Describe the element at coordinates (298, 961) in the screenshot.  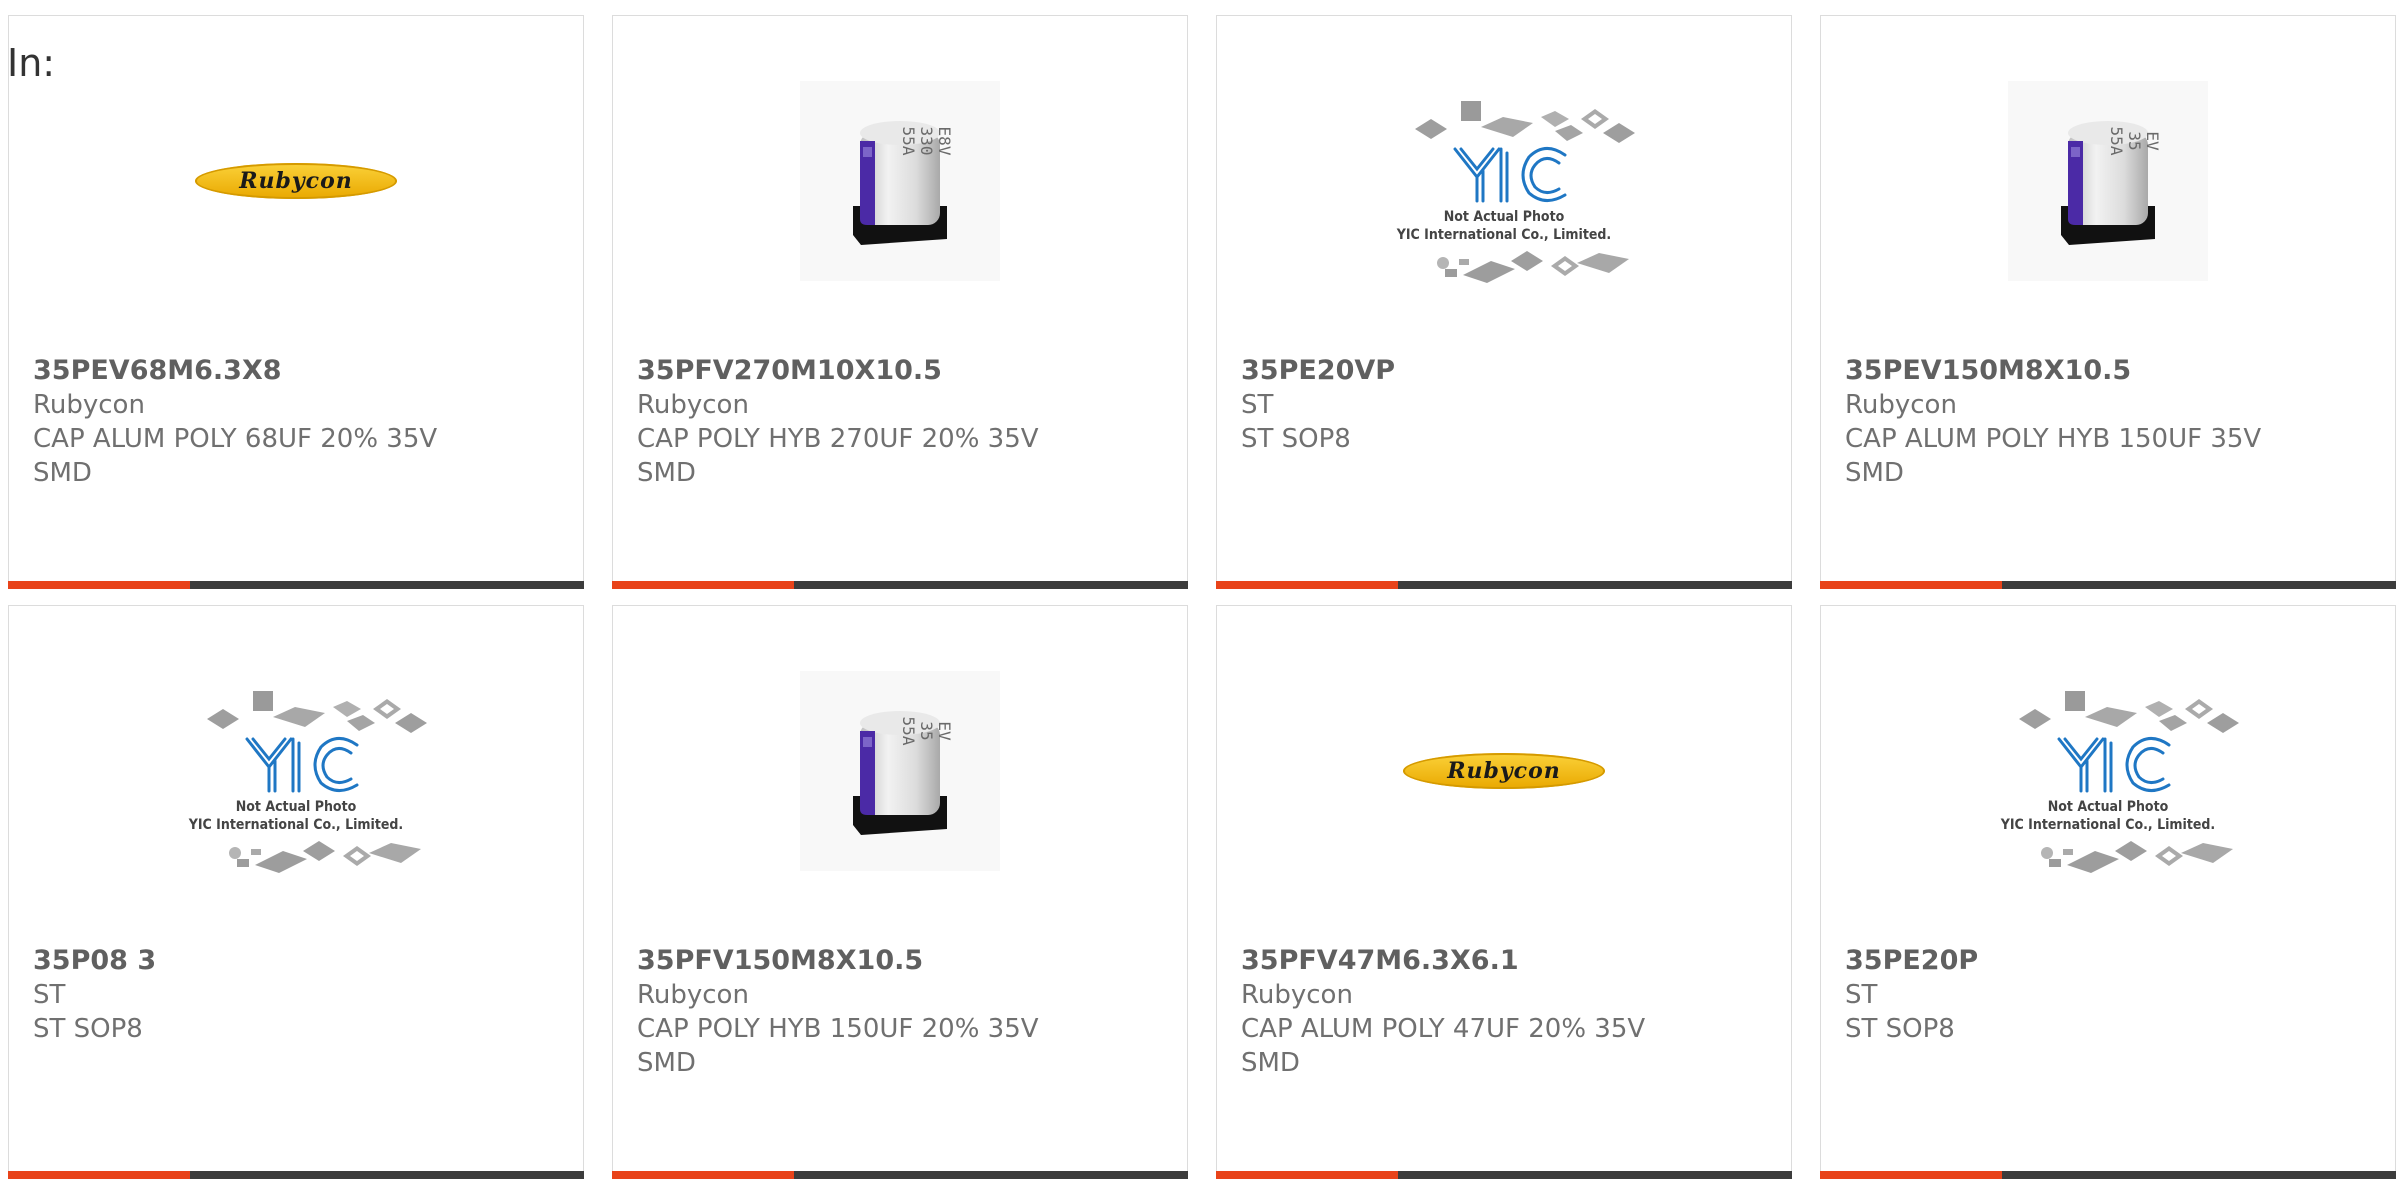
I see `part-number: 35P08 3` at that location.